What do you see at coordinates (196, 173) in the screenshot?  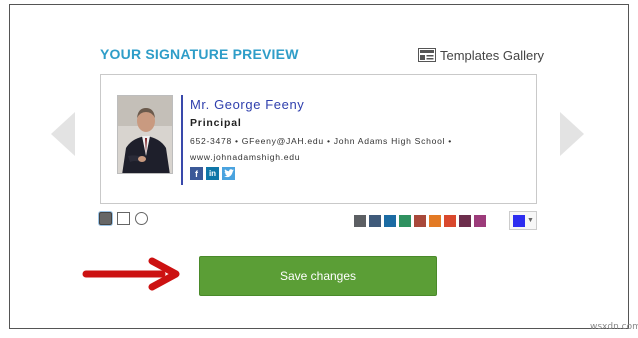 I see `facebook-icon: f` at bounding box center [196, 173].